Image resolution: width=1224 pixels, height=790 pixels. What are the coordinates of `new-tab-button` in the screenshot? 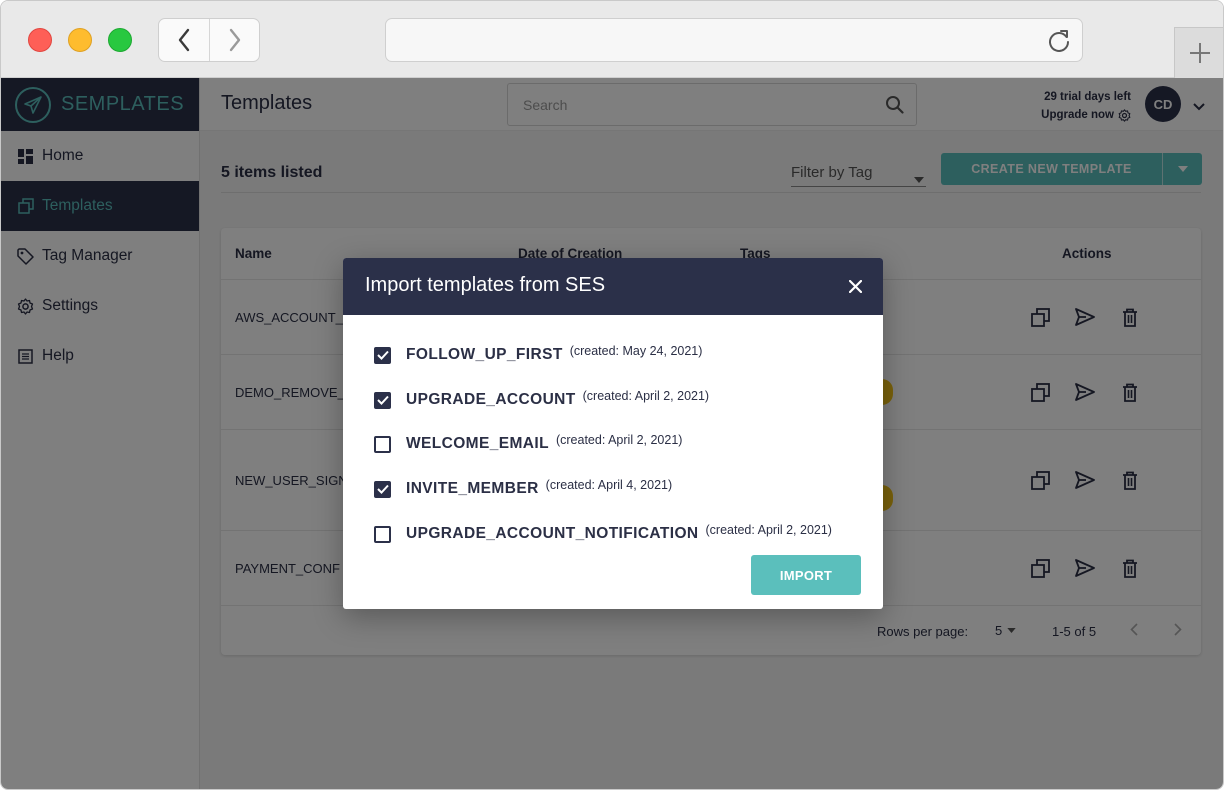 It's located at (1198, 52).